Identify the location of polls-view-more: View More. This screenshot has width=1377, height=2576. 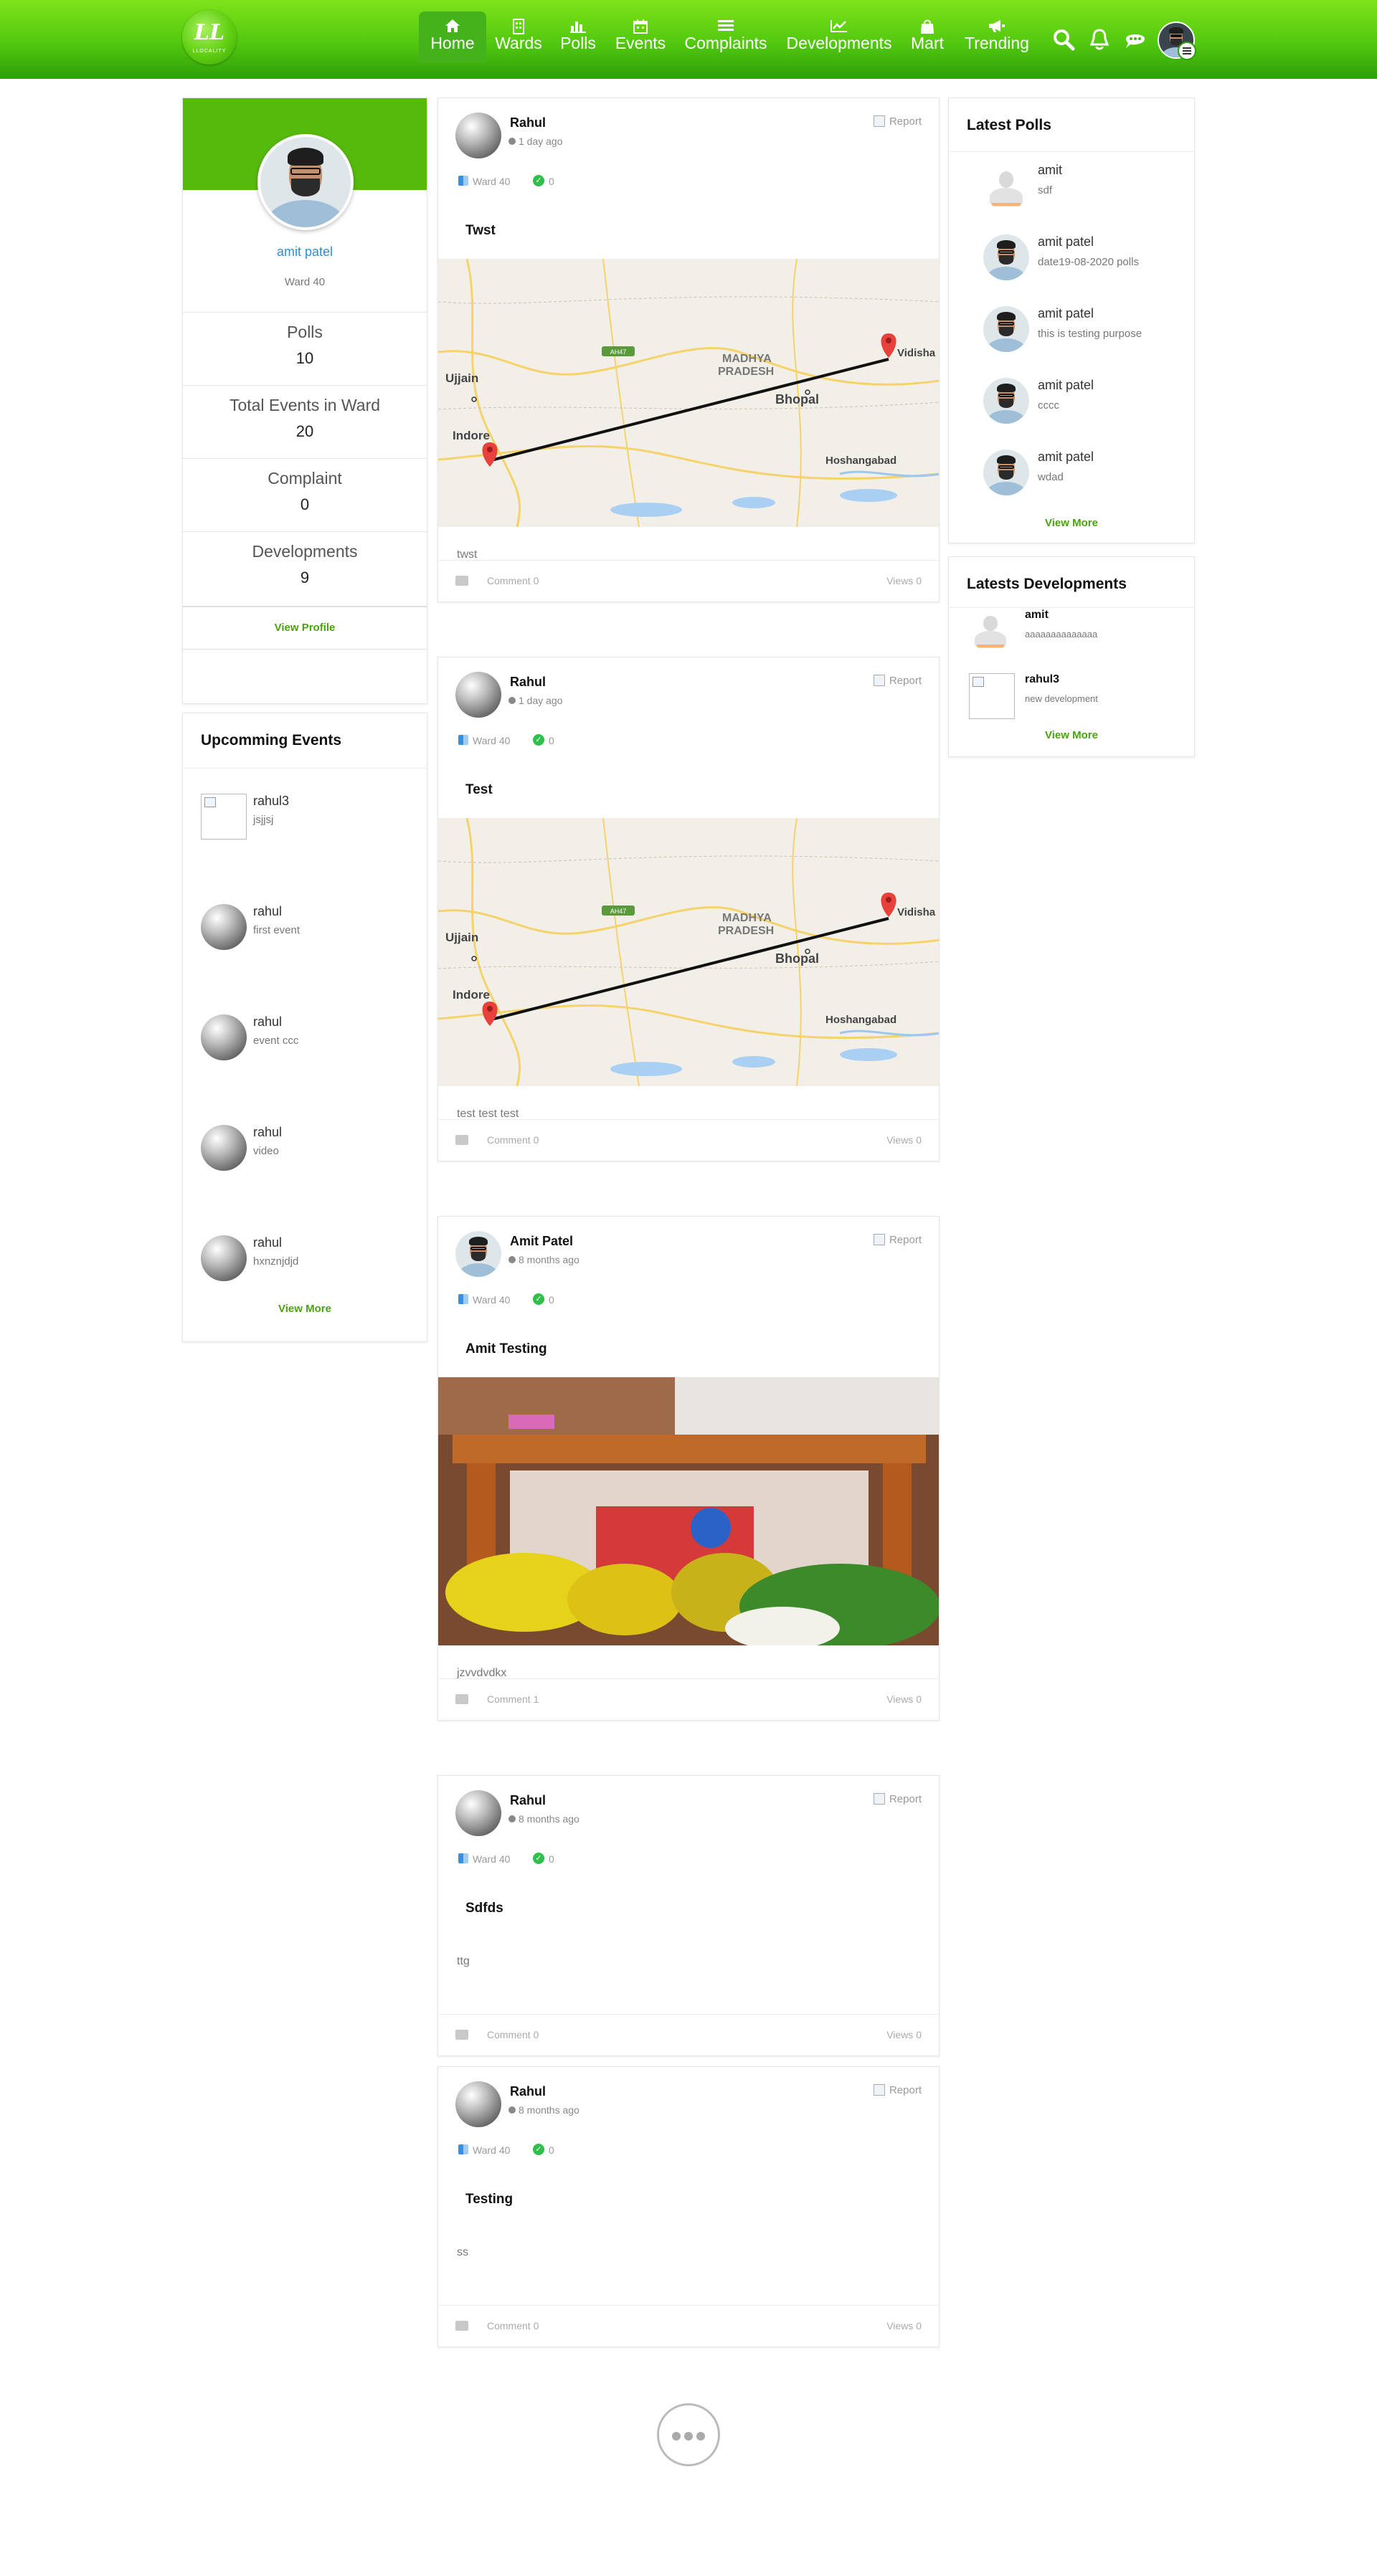
(1071, 523).